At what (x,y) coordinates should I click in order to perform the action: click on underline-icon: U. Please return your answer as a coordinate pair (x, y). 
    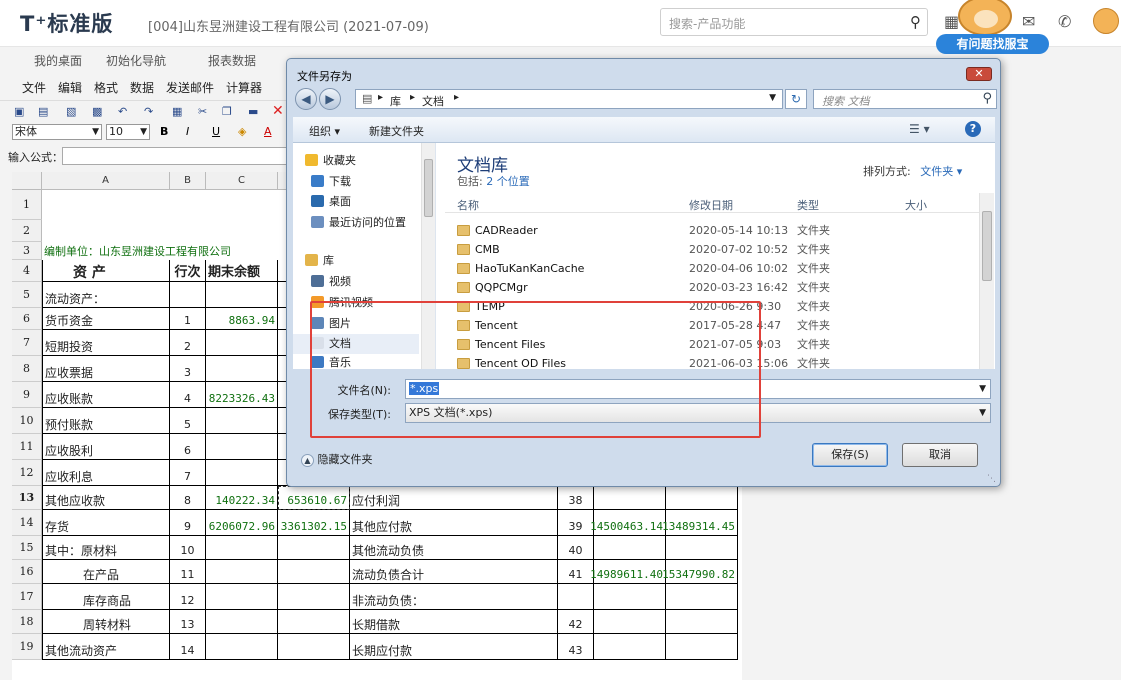
    Looking at the image, I should click on (216, 131).